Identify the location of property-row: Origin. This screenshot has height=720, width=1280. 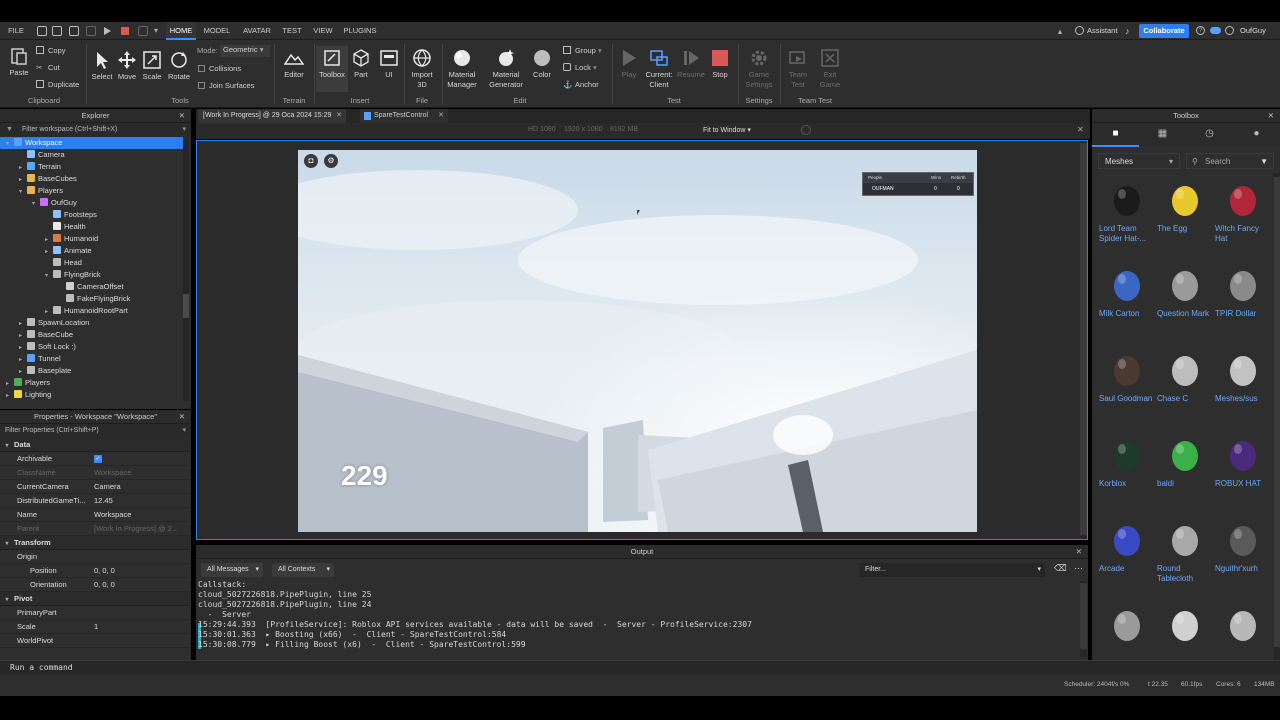
(95, 557).